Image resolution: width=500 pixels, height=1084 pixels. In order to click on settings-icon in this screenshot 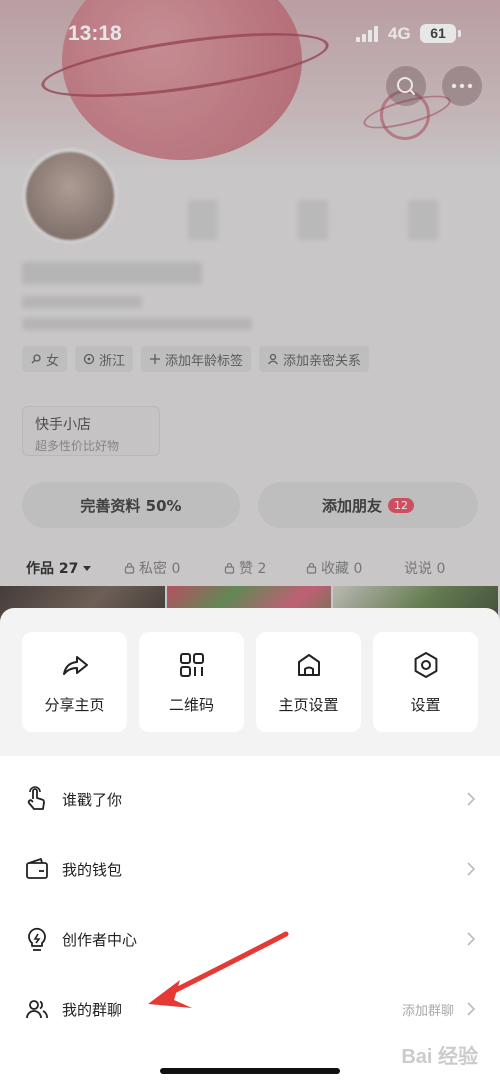, I will do `click(425, 664)`.